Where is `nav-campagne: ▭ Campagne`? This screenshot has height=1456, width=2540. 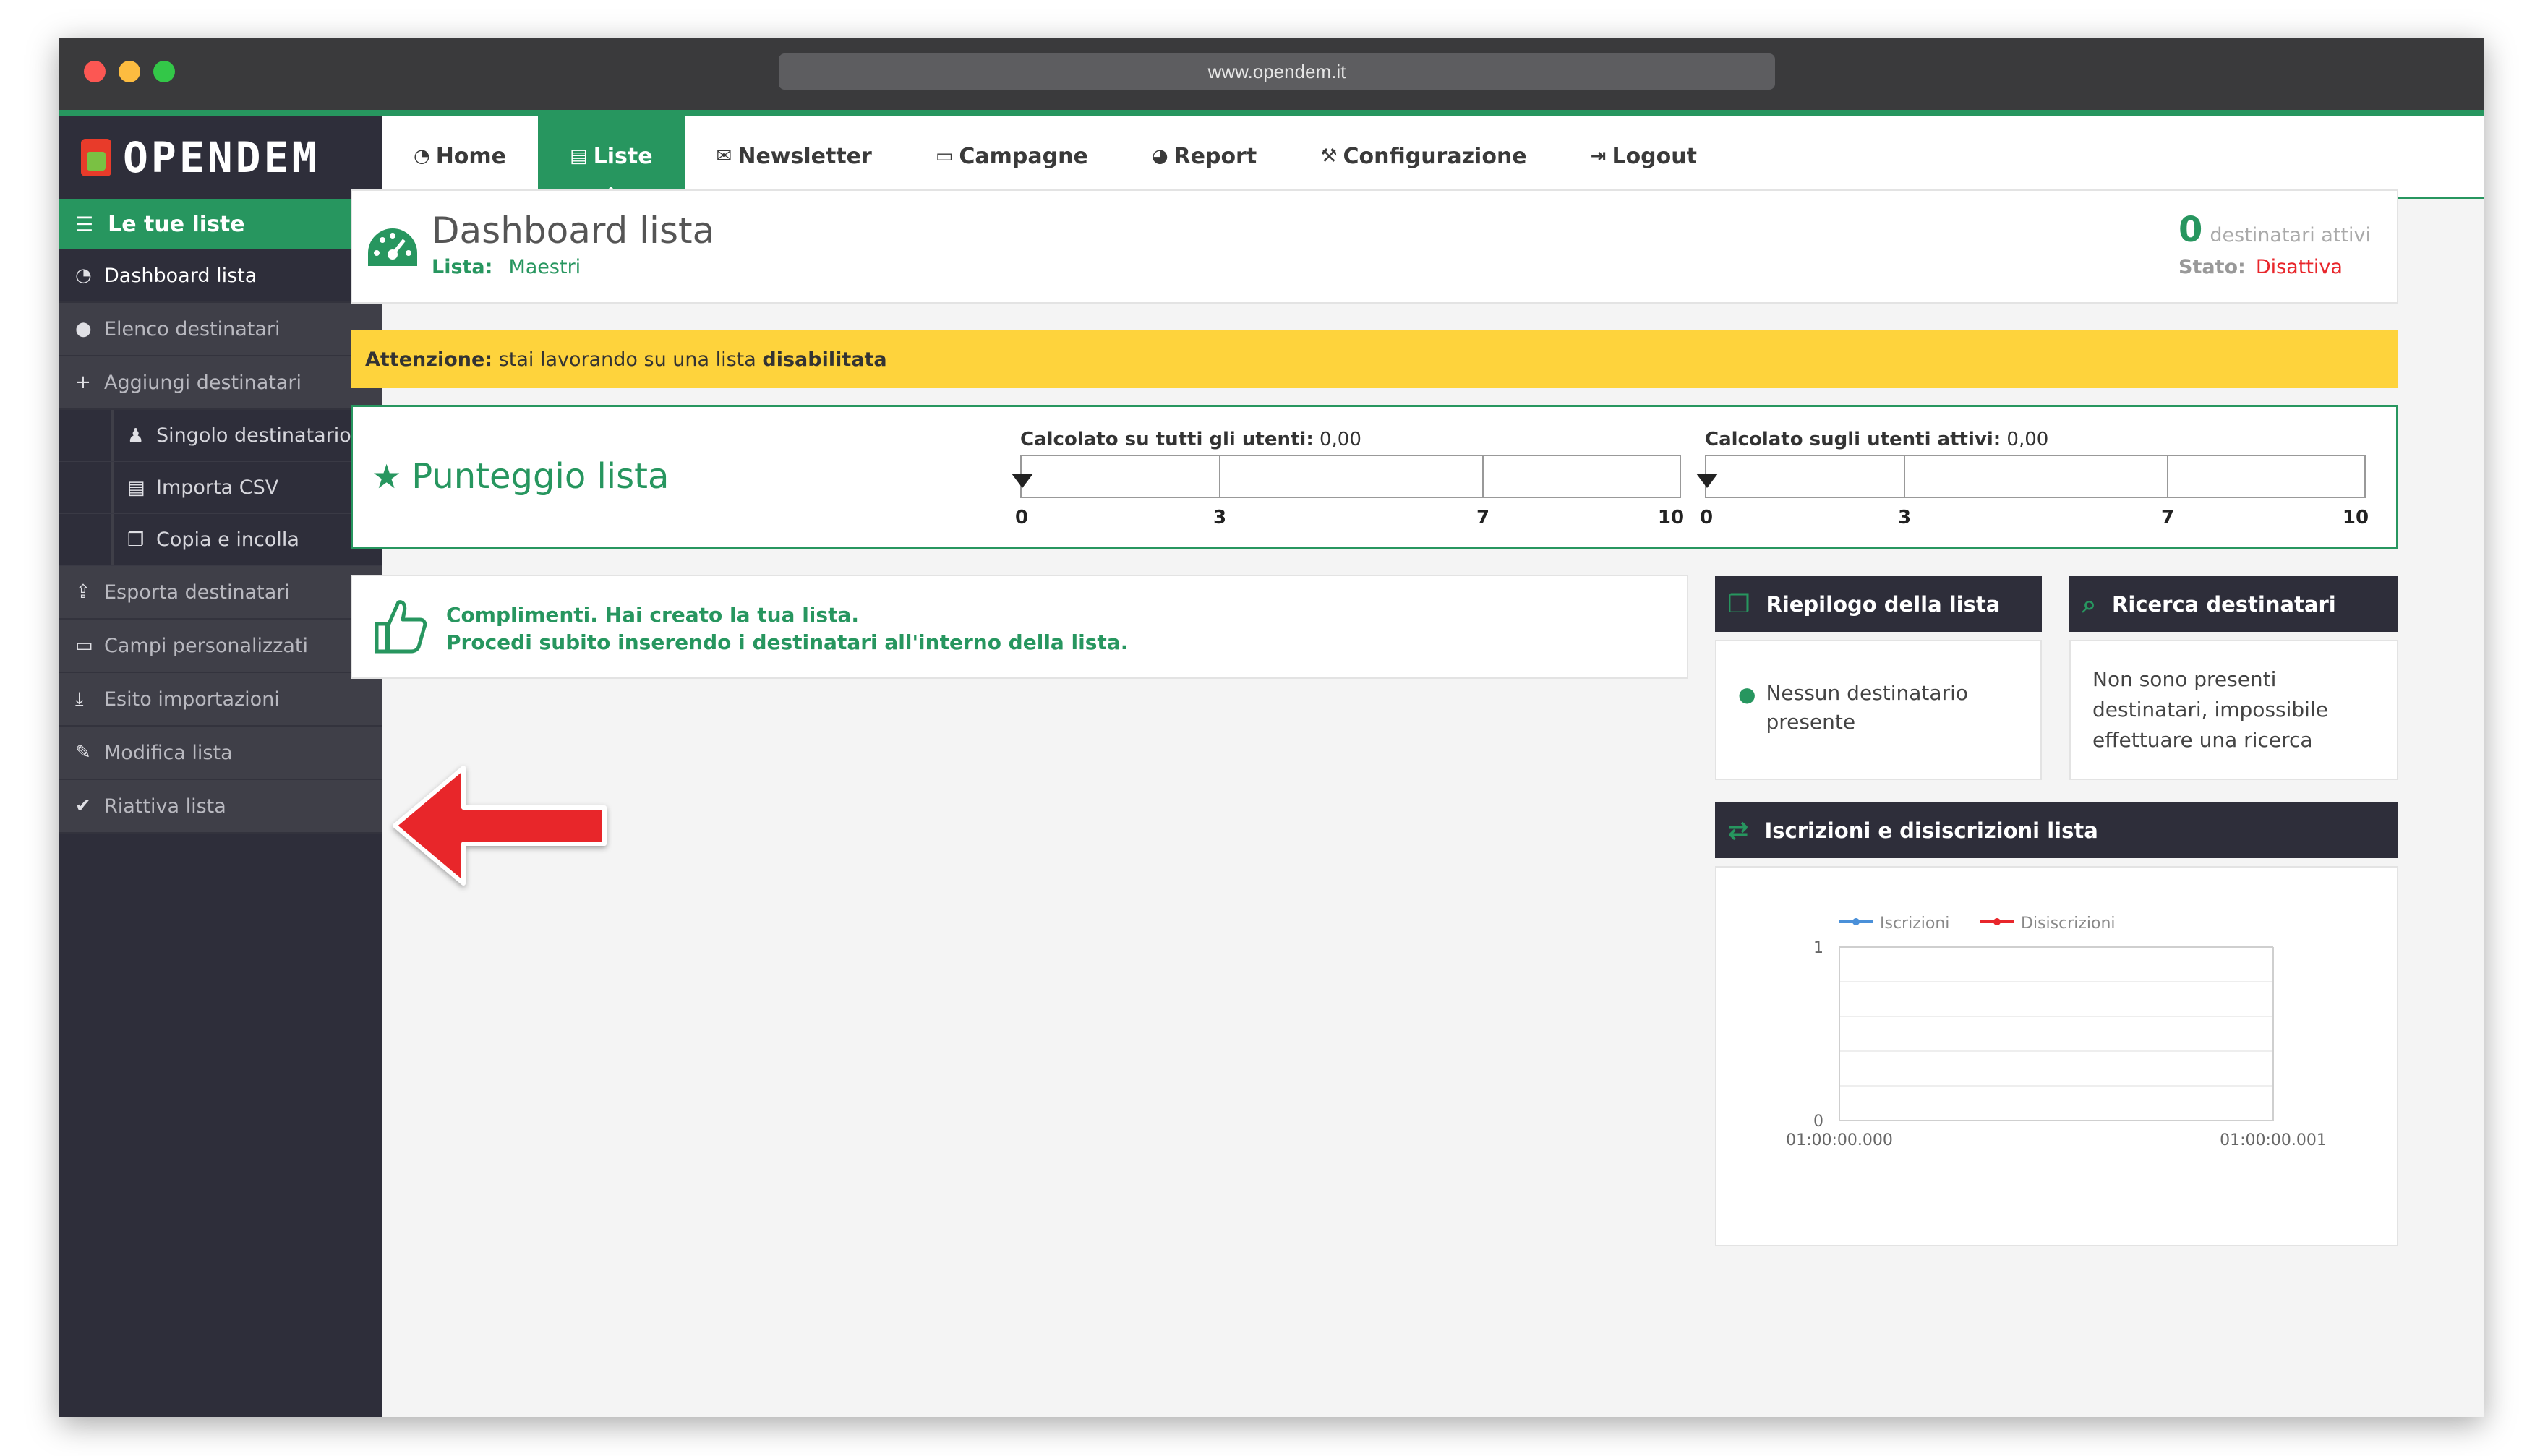 nav-campagne: ▭ Campagne is located at coordinates (1012, 156).